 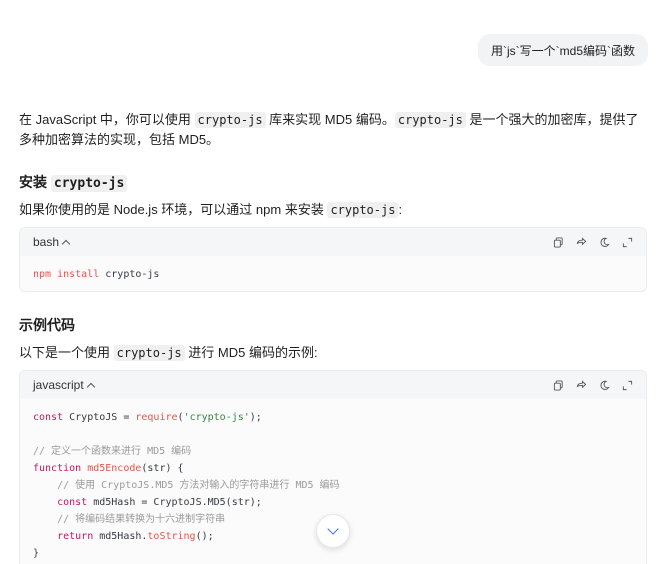 I want to click on user-message-bubble: 用`js`写一个`md5编码`函数, so click(x=563, y=50).